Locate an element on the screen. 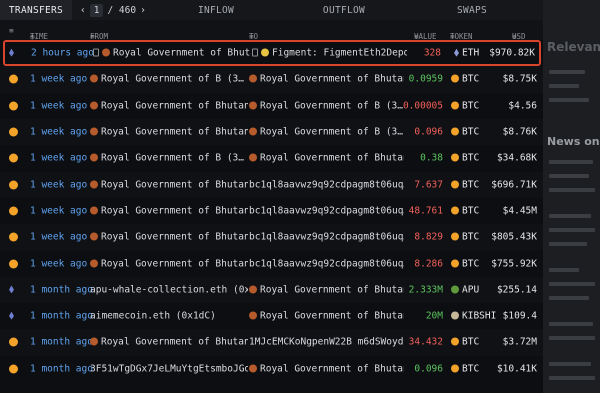 This screenshot has width=600, height=393. tab-outflow-label: OUTFLOW is located at coordinates (344, 10).